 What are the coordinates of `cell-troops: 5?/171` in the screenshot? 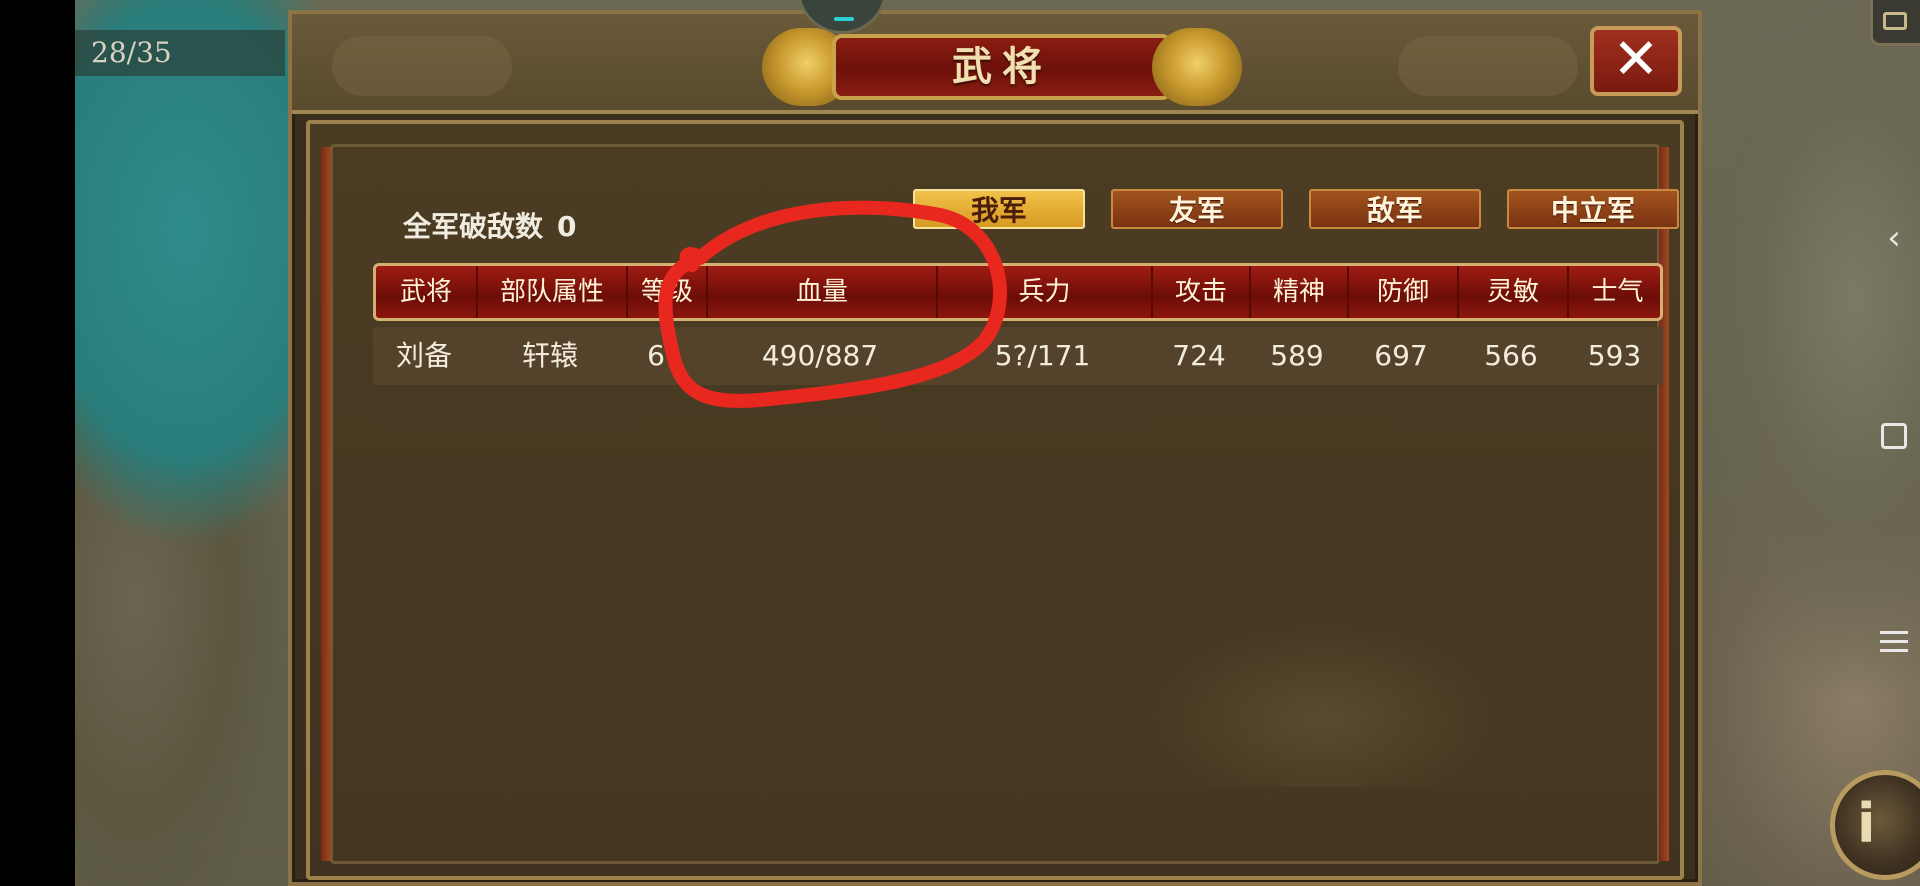 It's located at (1042, 355).